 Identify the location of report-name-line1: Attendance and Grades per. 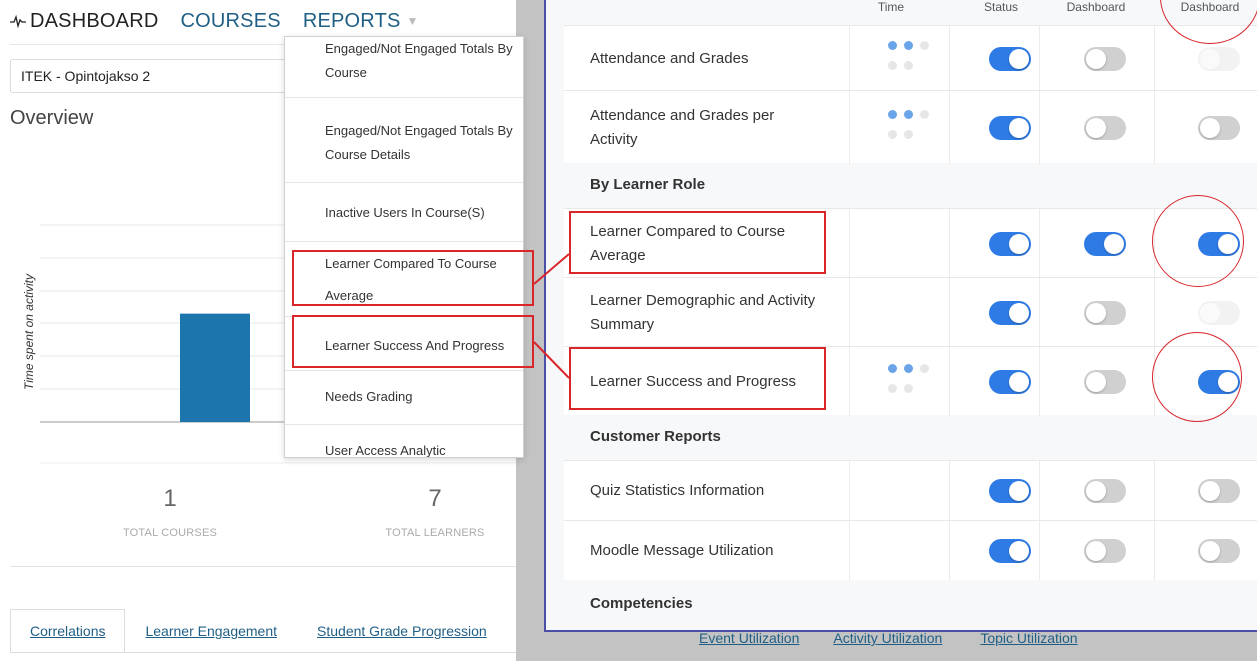
(682, 115).